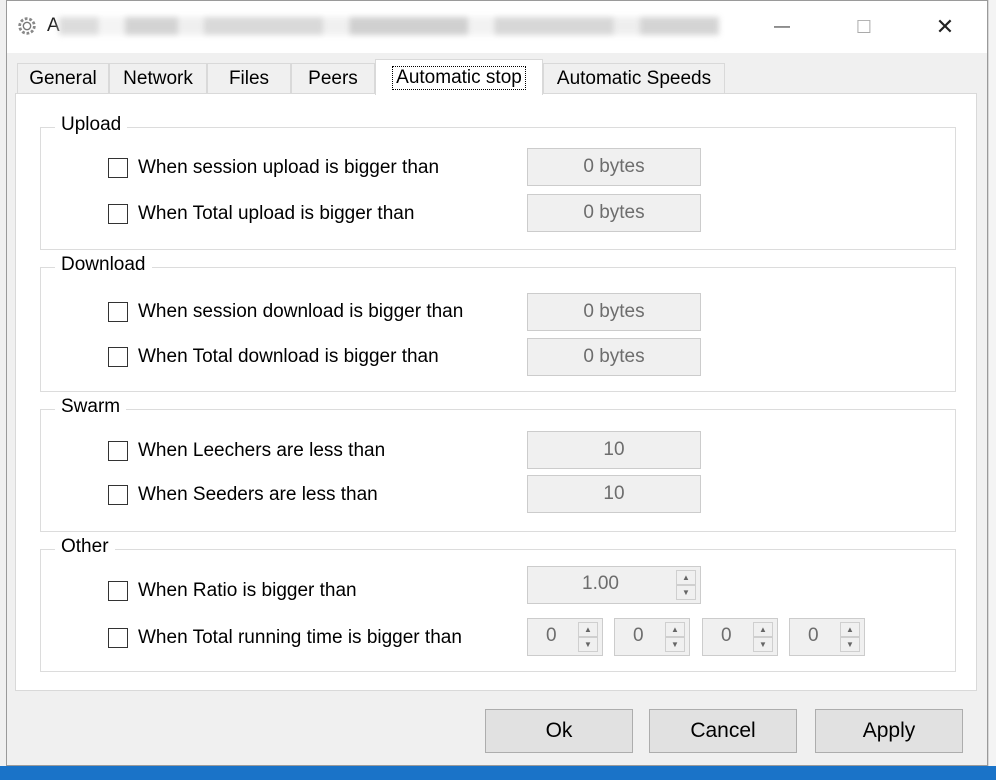  What do you see at coordinates (389, 26) in the screenshot?
I see `window-title-blurred` at bounding box center [389, 26].